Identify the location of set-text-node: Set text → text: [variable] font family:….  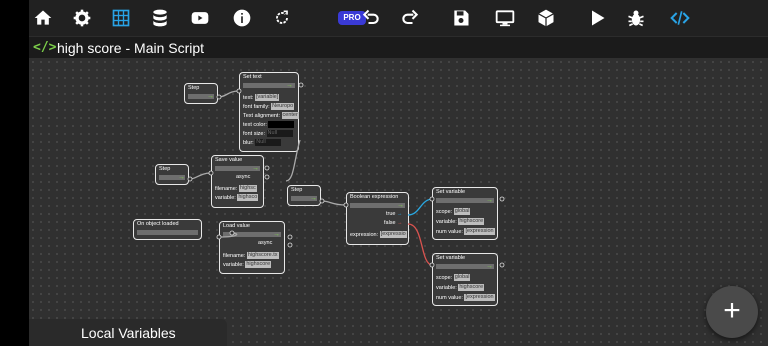
(269, 112).